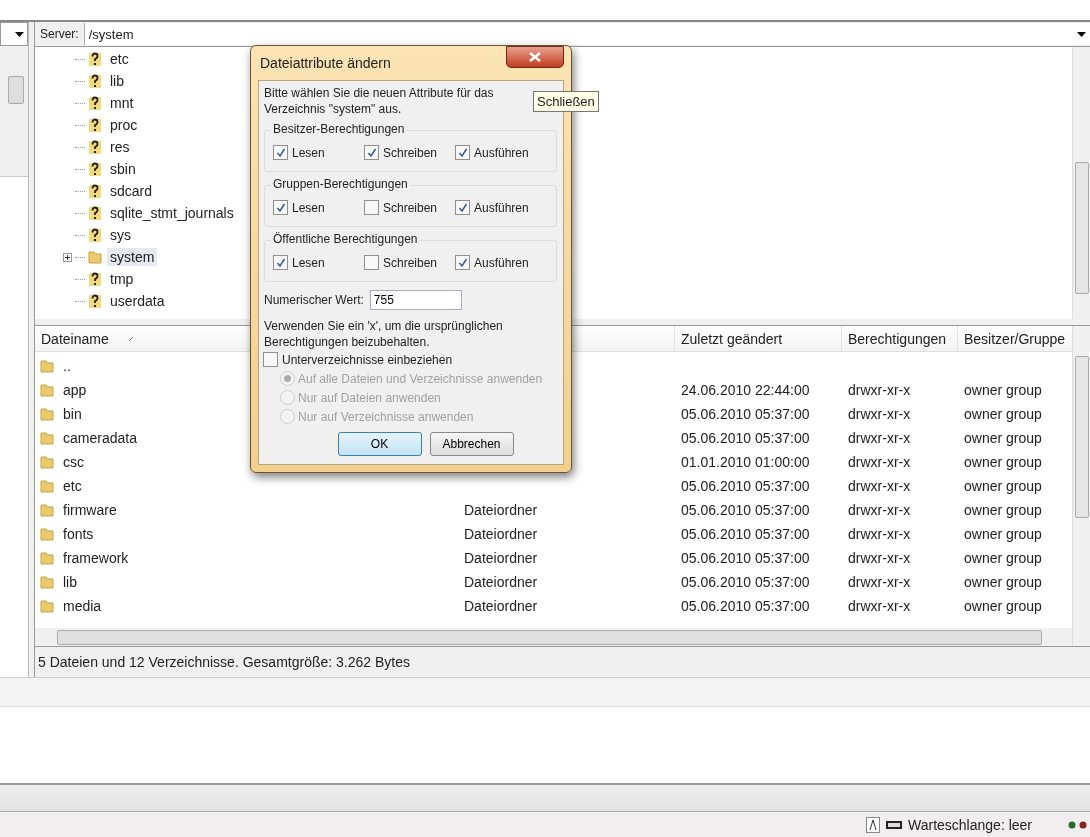 The image size is (1090, 837). I want to click on file-name: lib, so click(70, 582).